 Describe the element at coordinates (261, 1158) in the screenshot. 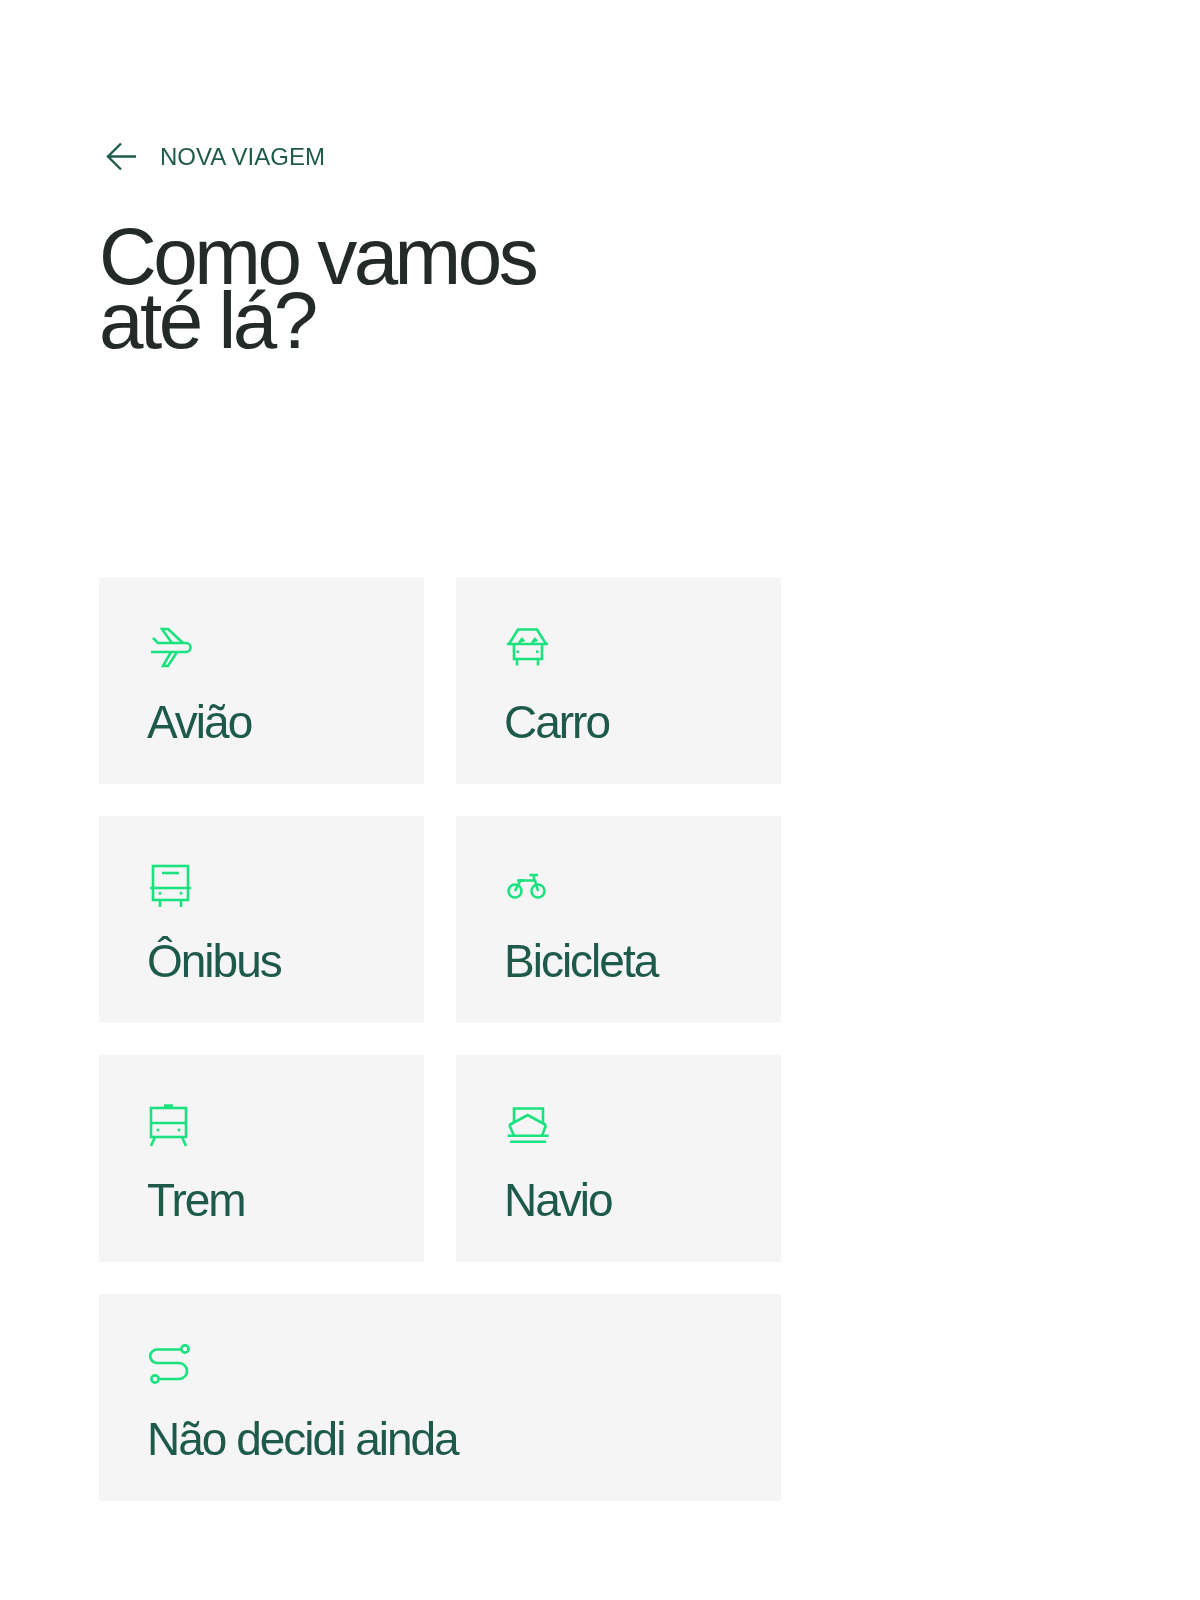

I see `transport-option: Trem` at that location.